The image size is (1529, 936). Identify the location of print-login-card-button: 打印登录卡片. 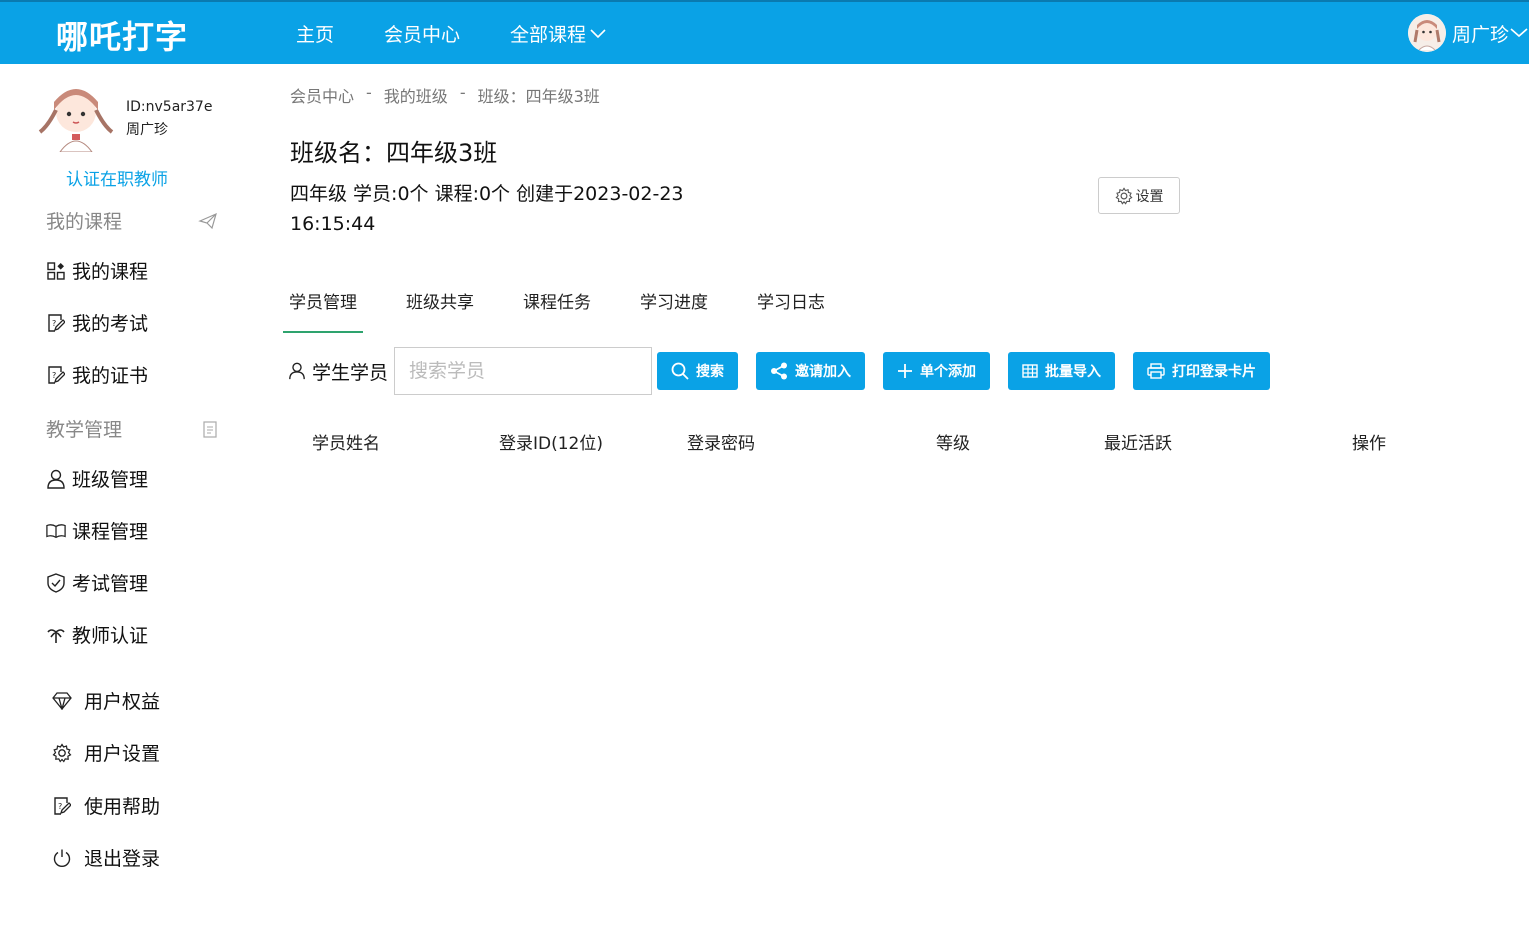
(1202, 371).